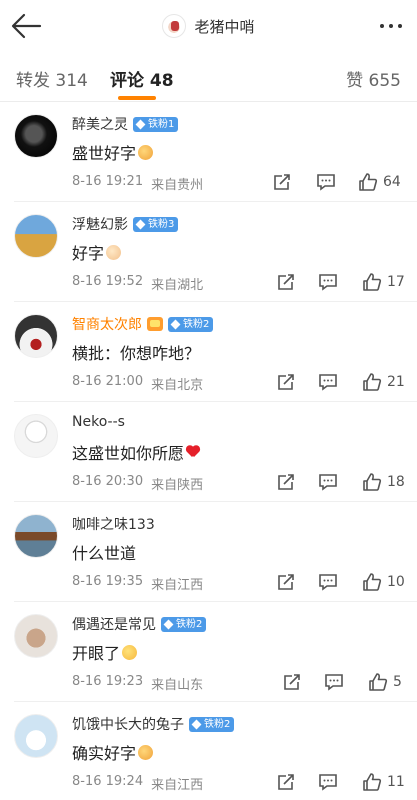  Describe the element at coordinates (100, 125) in the screenshot. I see `user-name: 醉美之灵` at that location.